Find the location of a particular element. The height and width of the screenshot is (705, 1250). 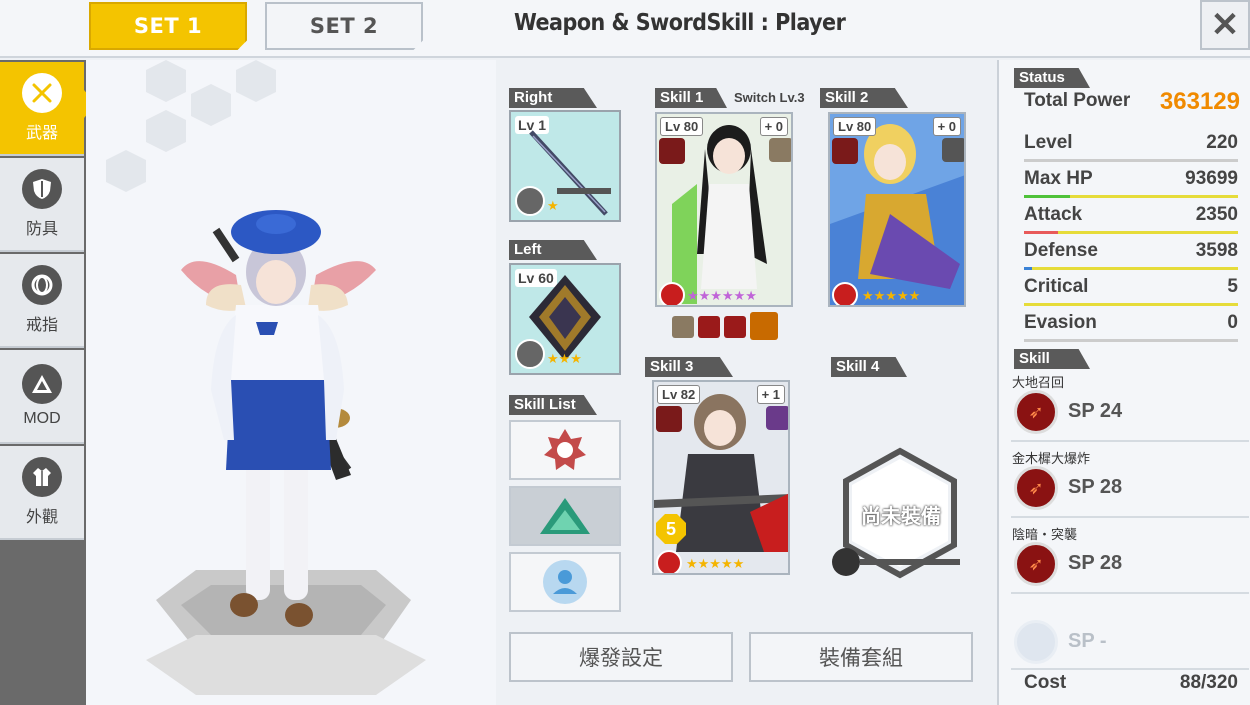

right-weapon-stars: ★ is located at coordinates (553, 205).